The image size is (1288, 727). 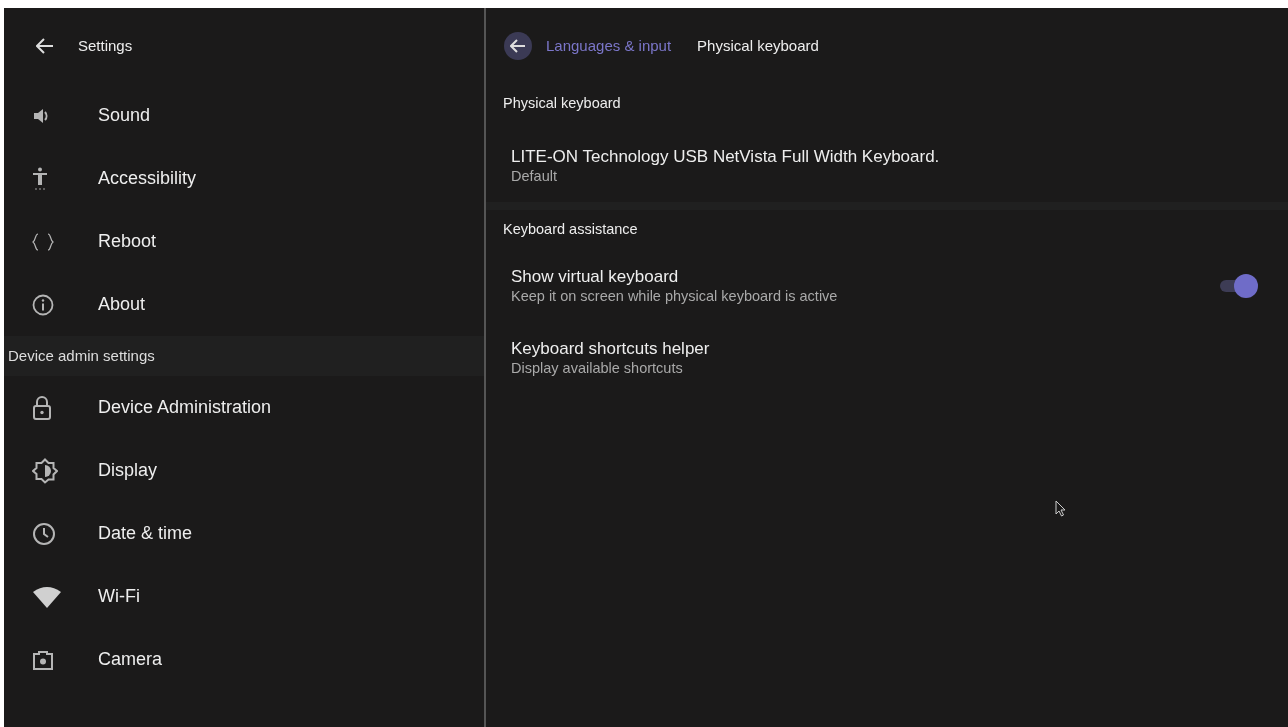 I want to click on mouse-cursor-icon, so click(x=1061, y=509).